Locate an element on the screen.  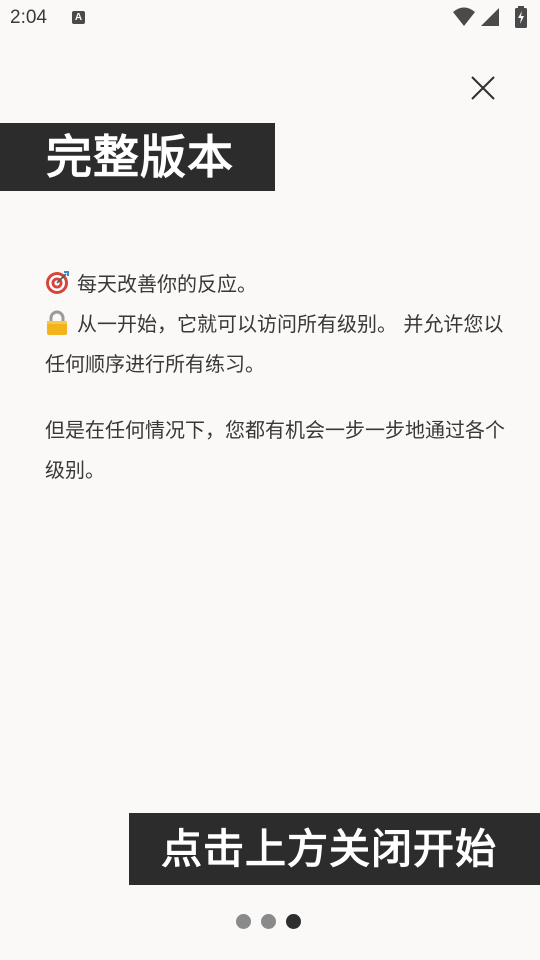
start-hint-banner: 点击上方关闭开始 is located at coordinates (334, 849).